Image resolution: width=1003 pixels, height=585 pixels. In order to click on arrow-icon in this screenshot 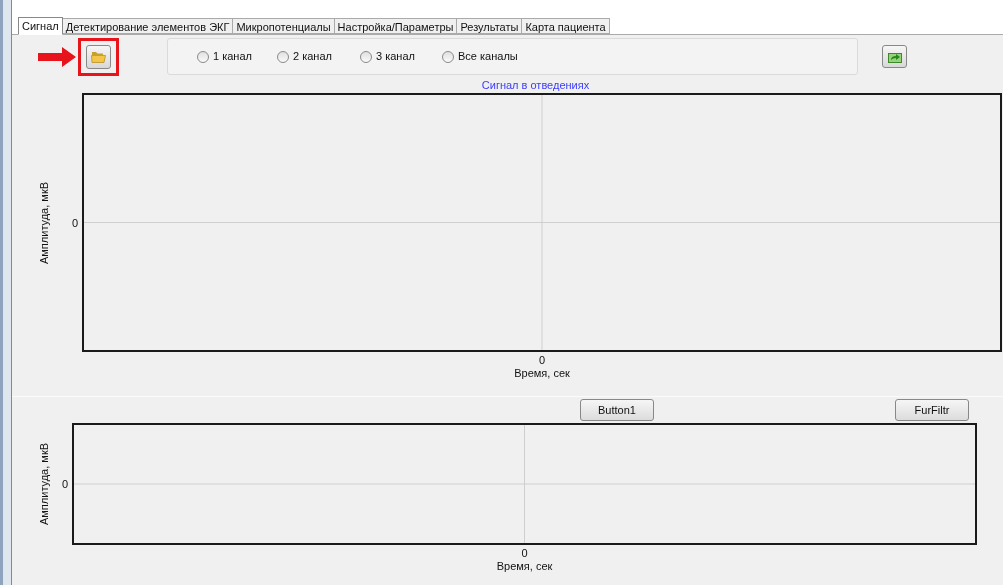, I will do `click(57, 56)`.